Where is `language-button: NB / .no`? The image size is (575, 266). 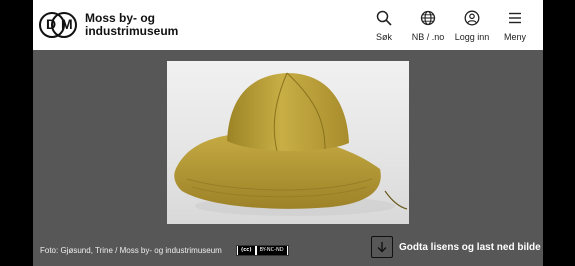 language-button: NB / .no is located at coordinates (428, 21).